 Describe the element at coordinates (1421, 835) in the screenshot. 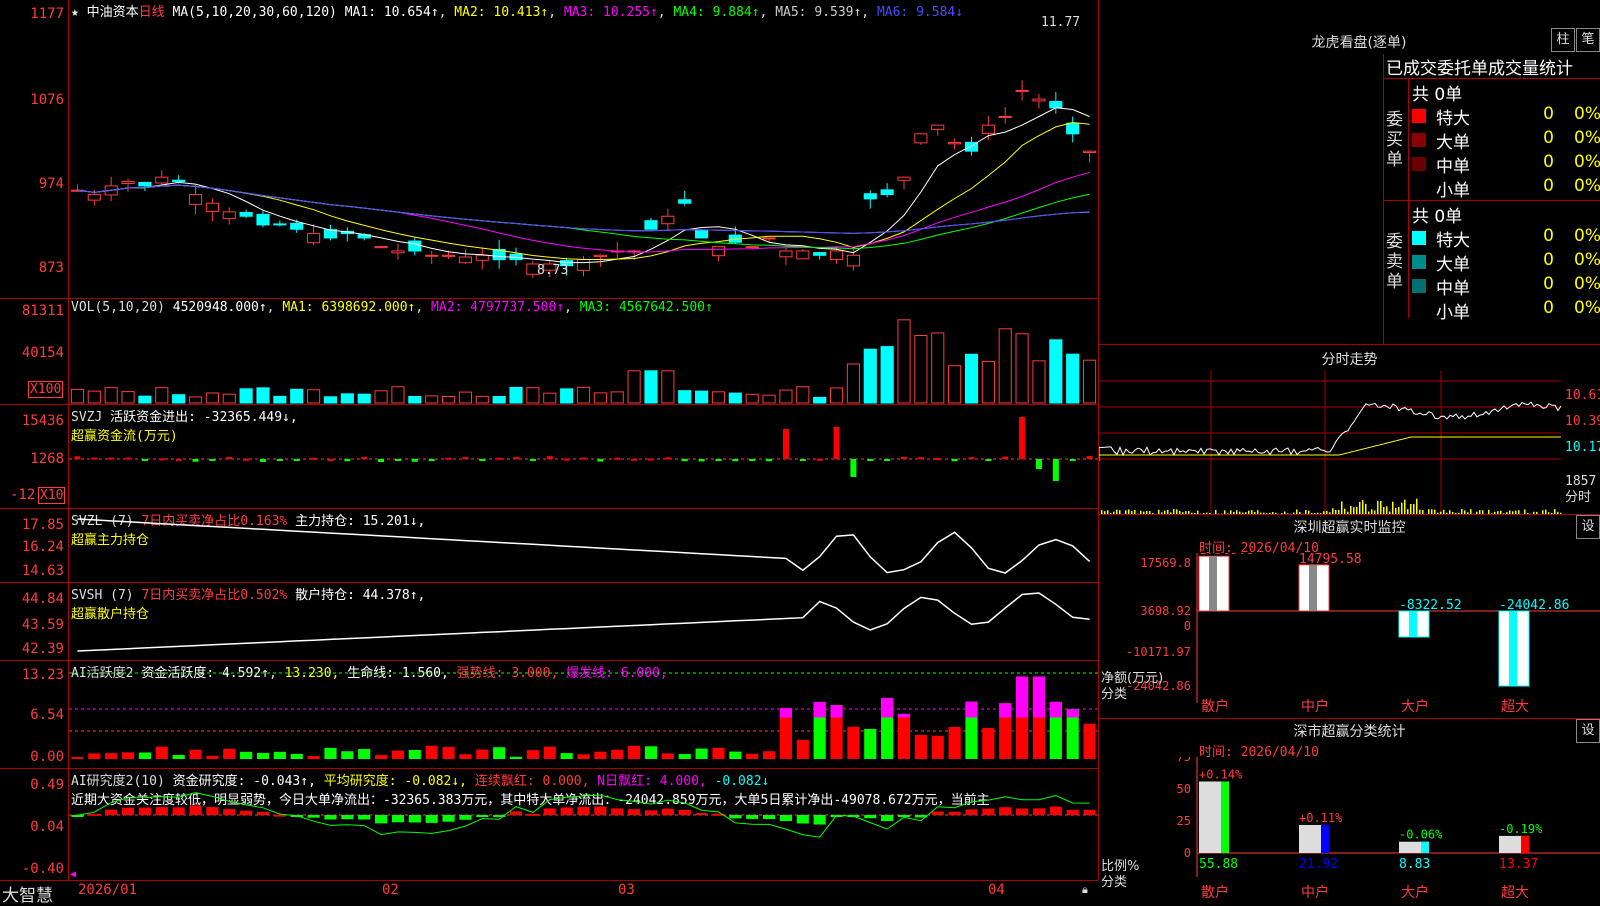

I see `classify-bar-delta: -0.06%` at that location.